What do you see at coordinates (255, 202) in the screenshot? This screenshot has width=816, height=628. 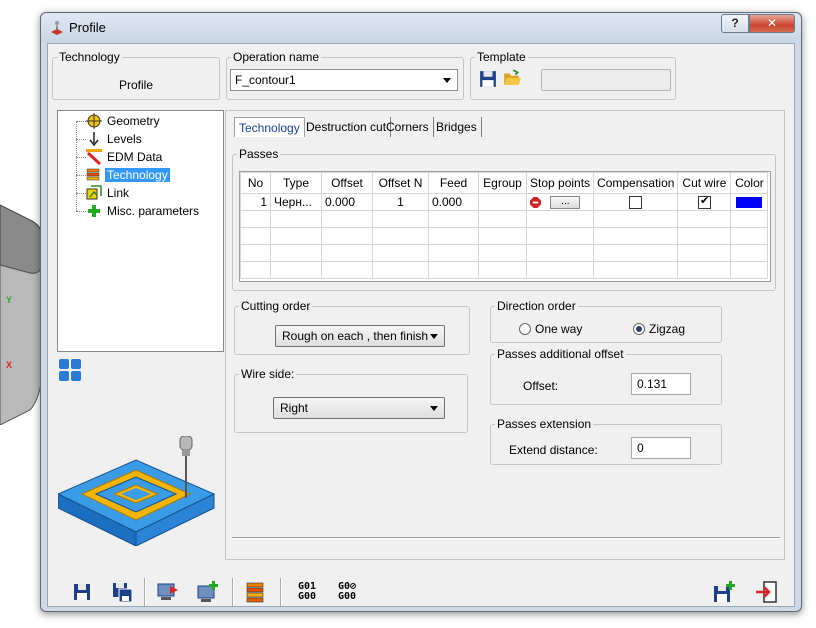 I see `cell-no: 1` at bounding box center [255, 202].